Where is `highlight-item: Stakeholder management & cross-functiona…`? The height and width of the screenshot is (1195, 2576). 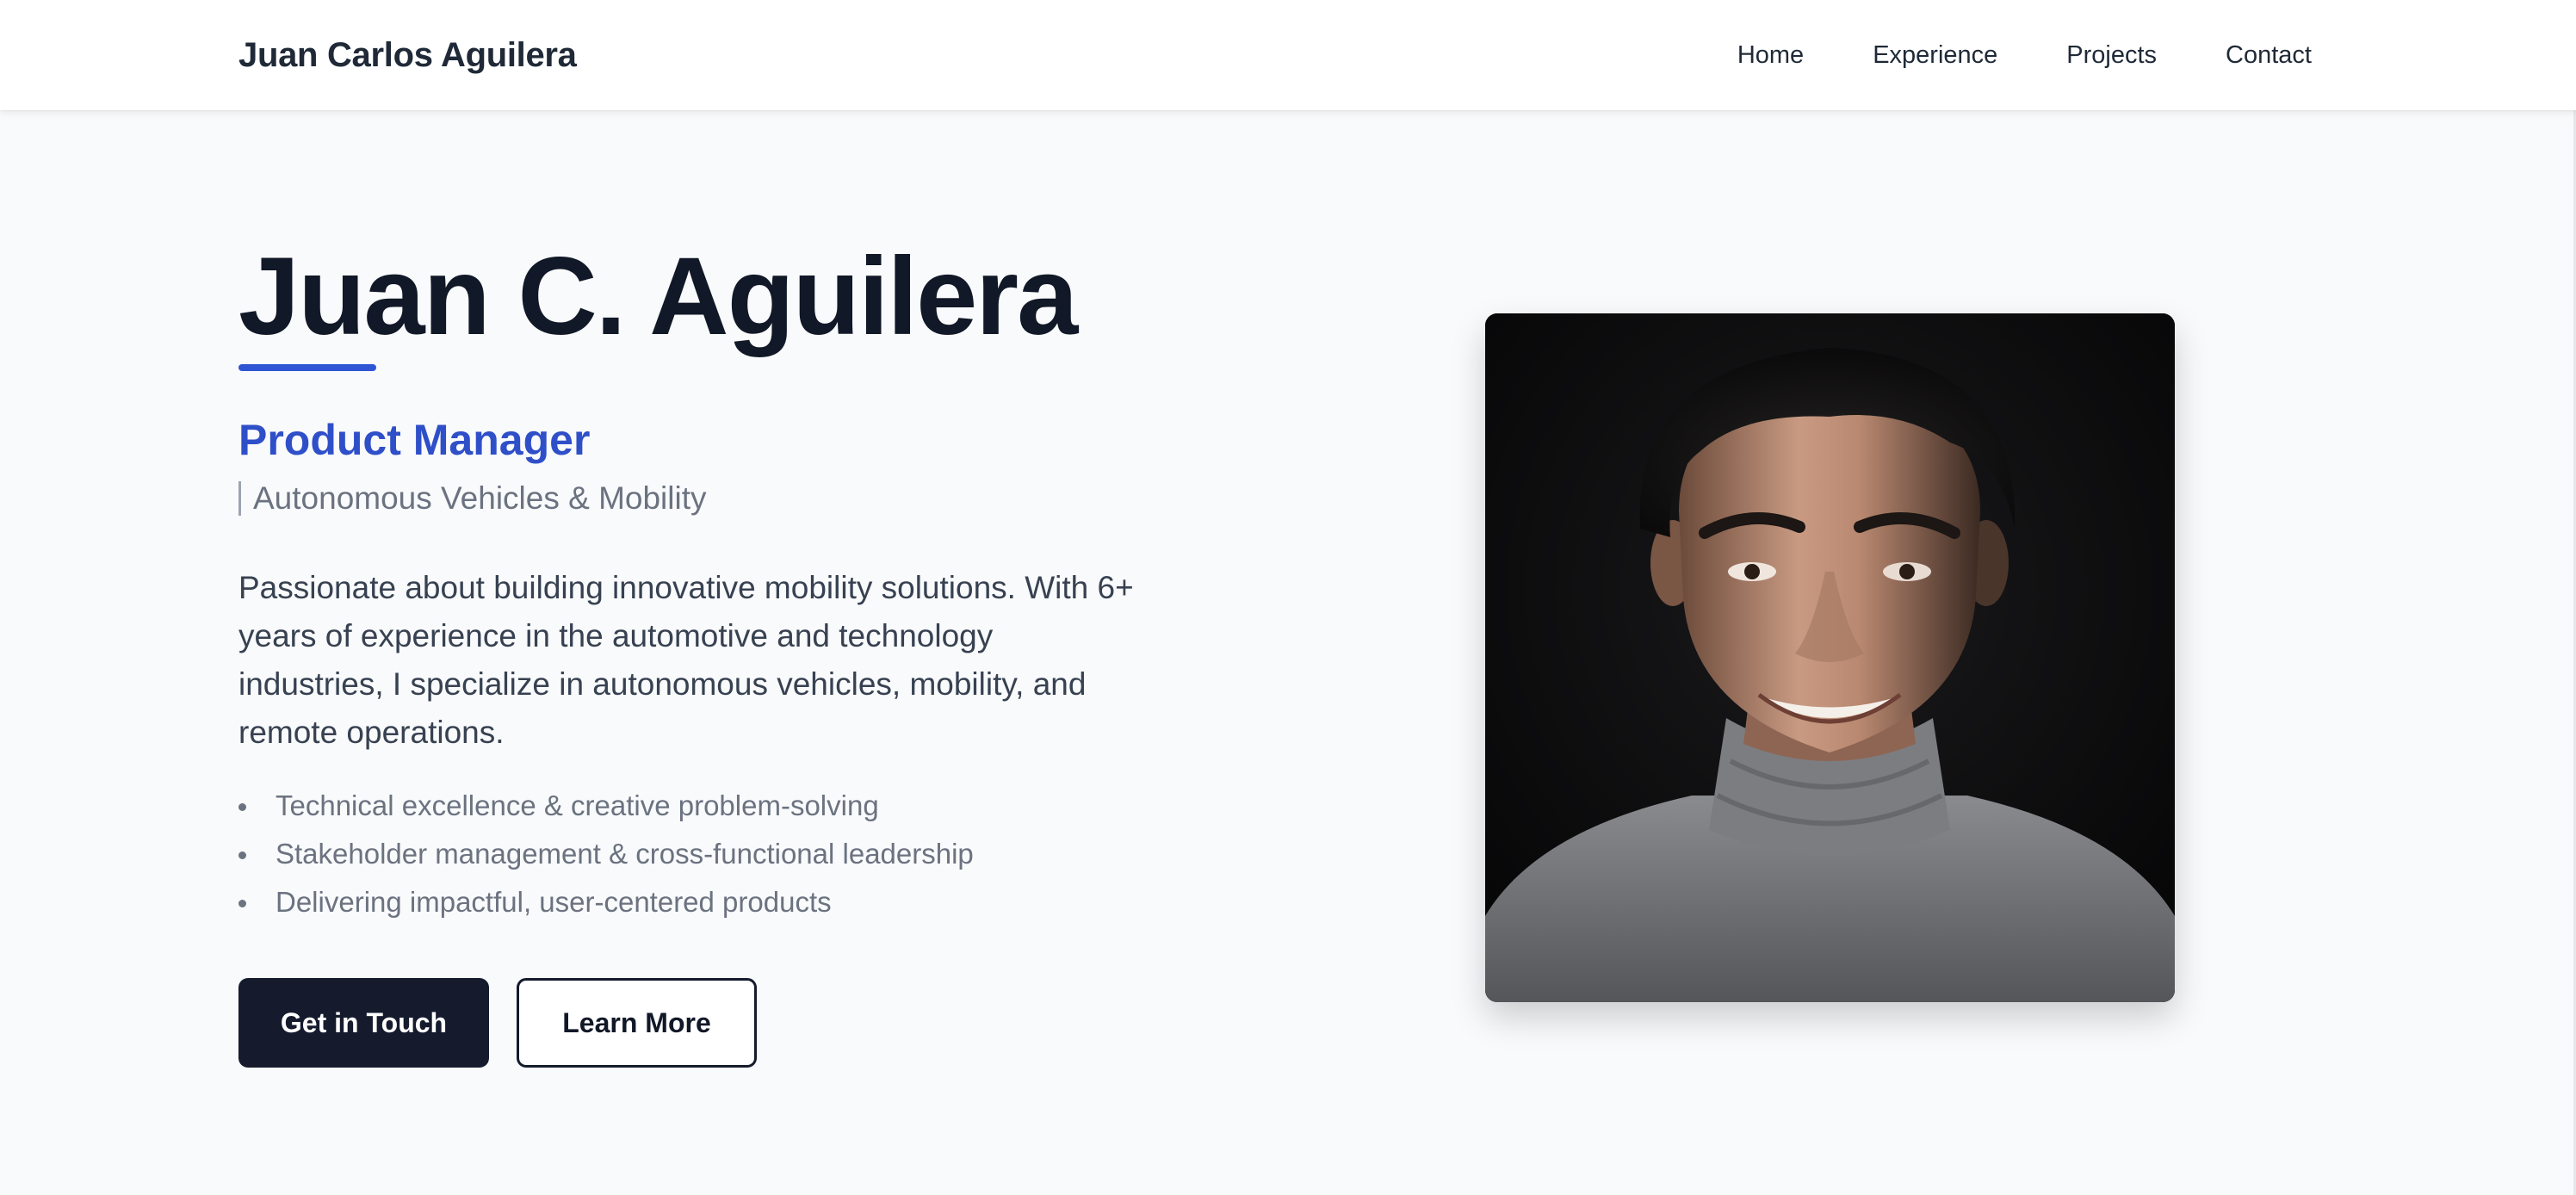
highlight-item: Stakeholder management & cross-functiona… is located at coordinates (606, 854).